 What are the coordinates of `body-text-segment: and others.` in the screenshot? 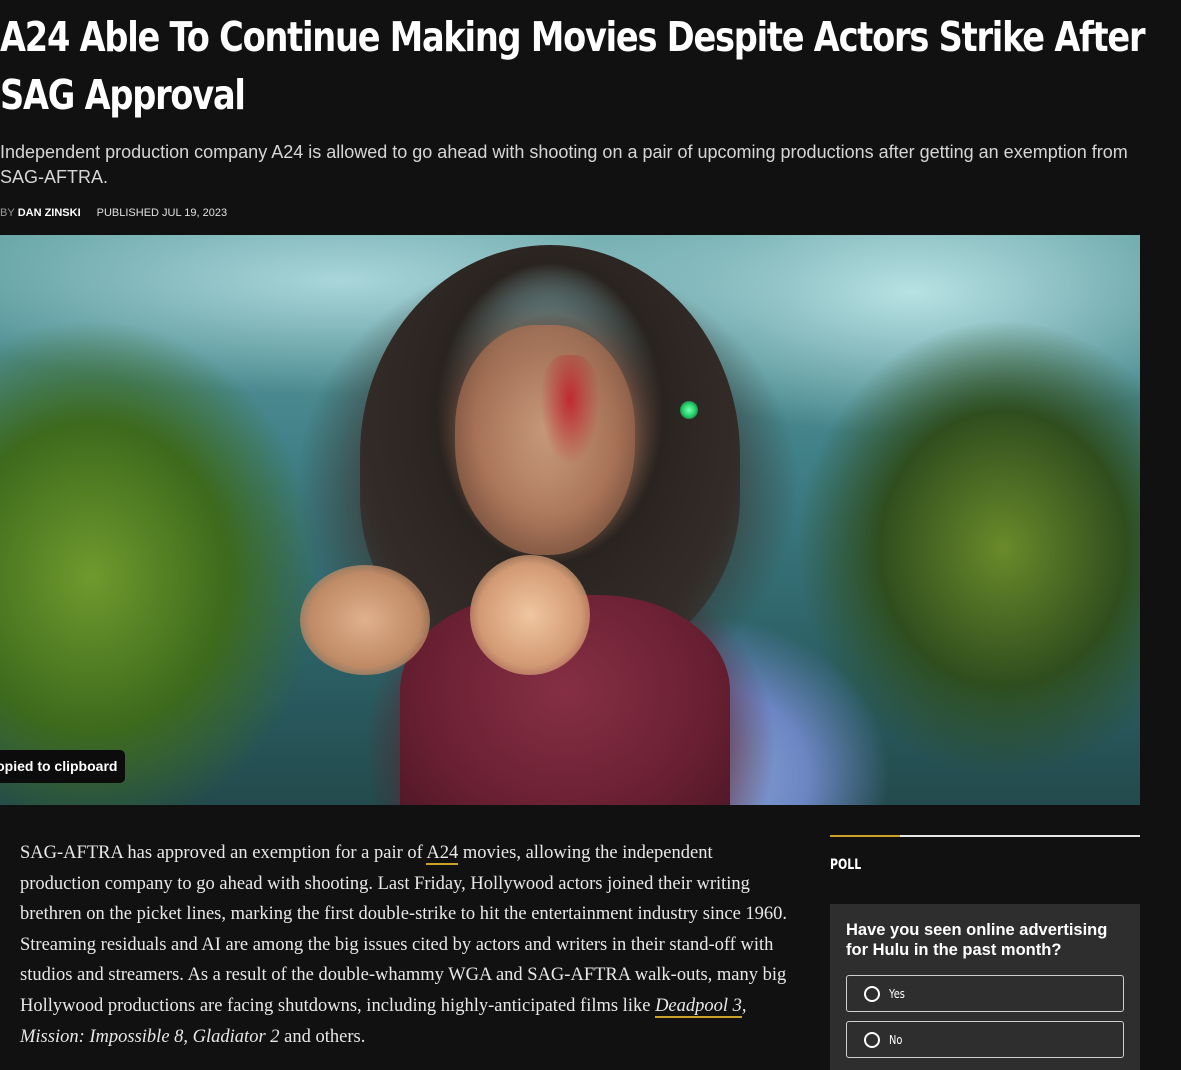 It's located at (322, 1036).